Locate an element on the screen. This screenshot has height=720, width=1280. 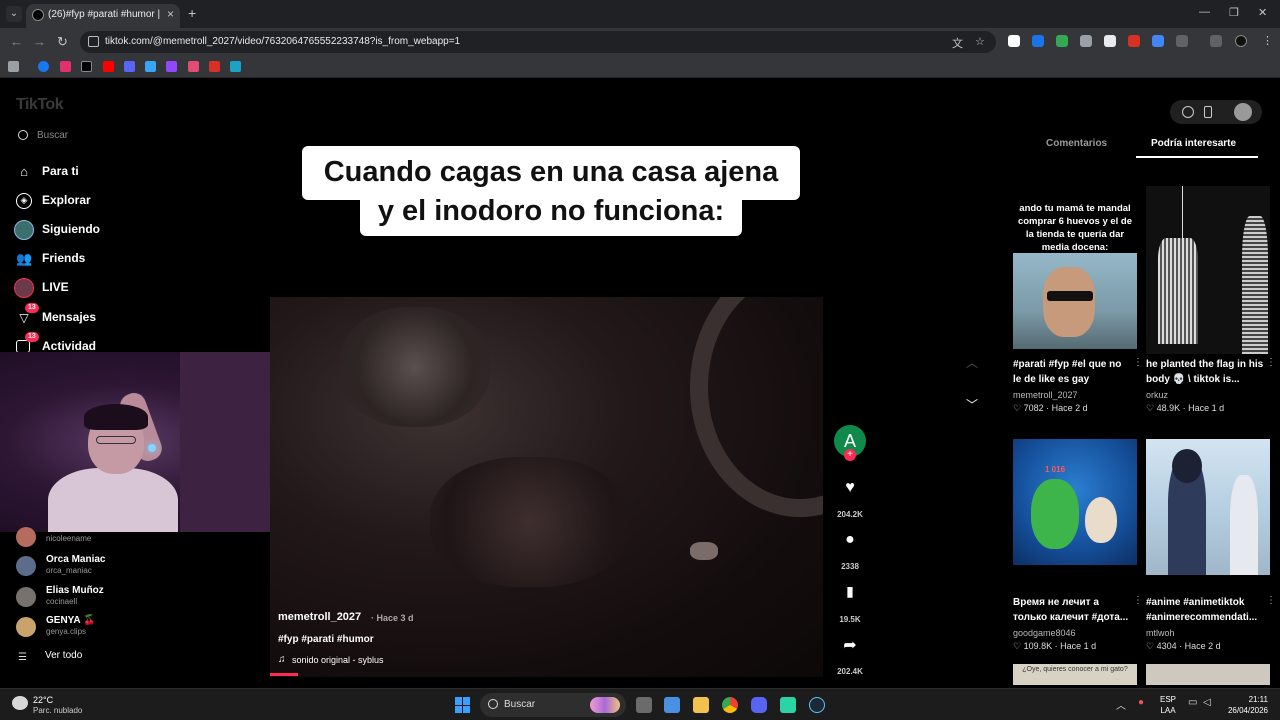
sidebar-item-mensajes: ▽ 13 Mensajes is located at coordinates (114, 316).